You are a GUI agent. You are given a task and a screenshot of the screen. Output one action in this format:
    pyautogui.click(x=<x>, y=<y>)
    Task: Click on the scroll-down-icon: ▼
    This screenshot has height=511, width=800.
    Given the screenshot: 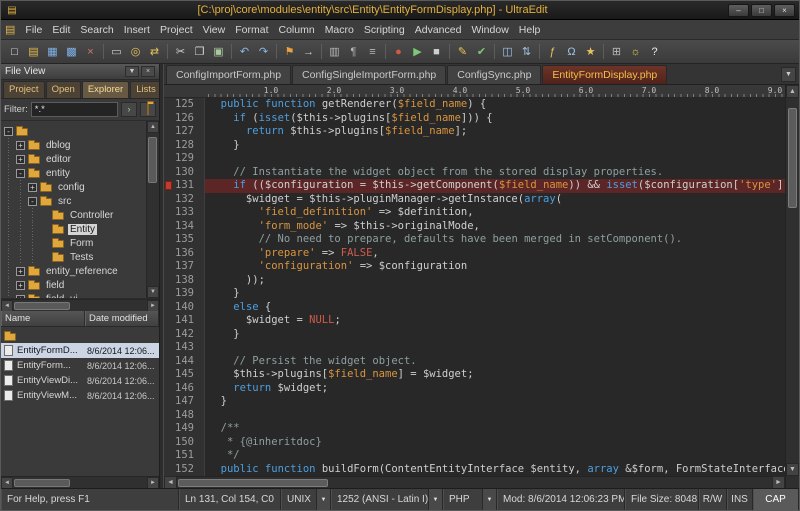 What is the action you would take?
    pyautogui.click(x=153, y=292)
    